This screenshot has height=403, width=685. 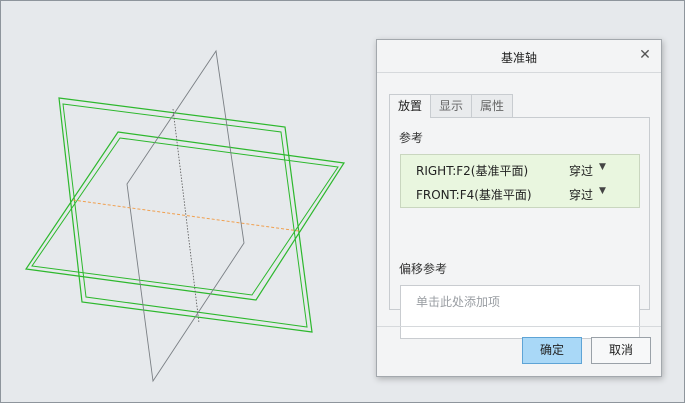 I want to click on references-list: RIGHT:F2(基准平面) 穿过 ▼ FRONT:F4(基准平面) 穿过 ▼, so click(x=520, y=181).